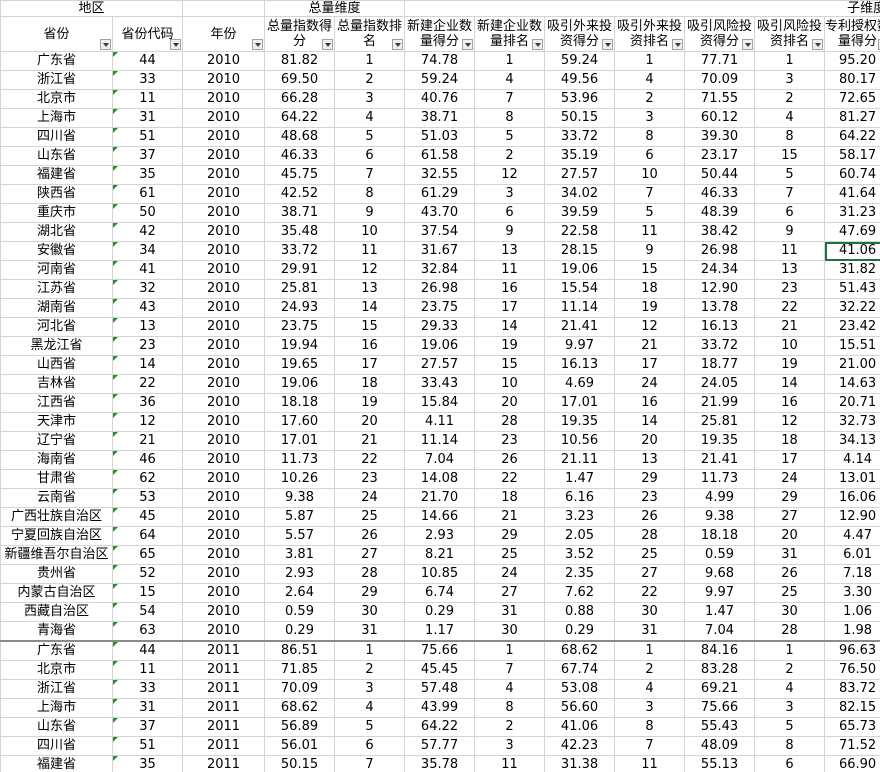  I want to click on table-cell: 29, so click(790, 498).